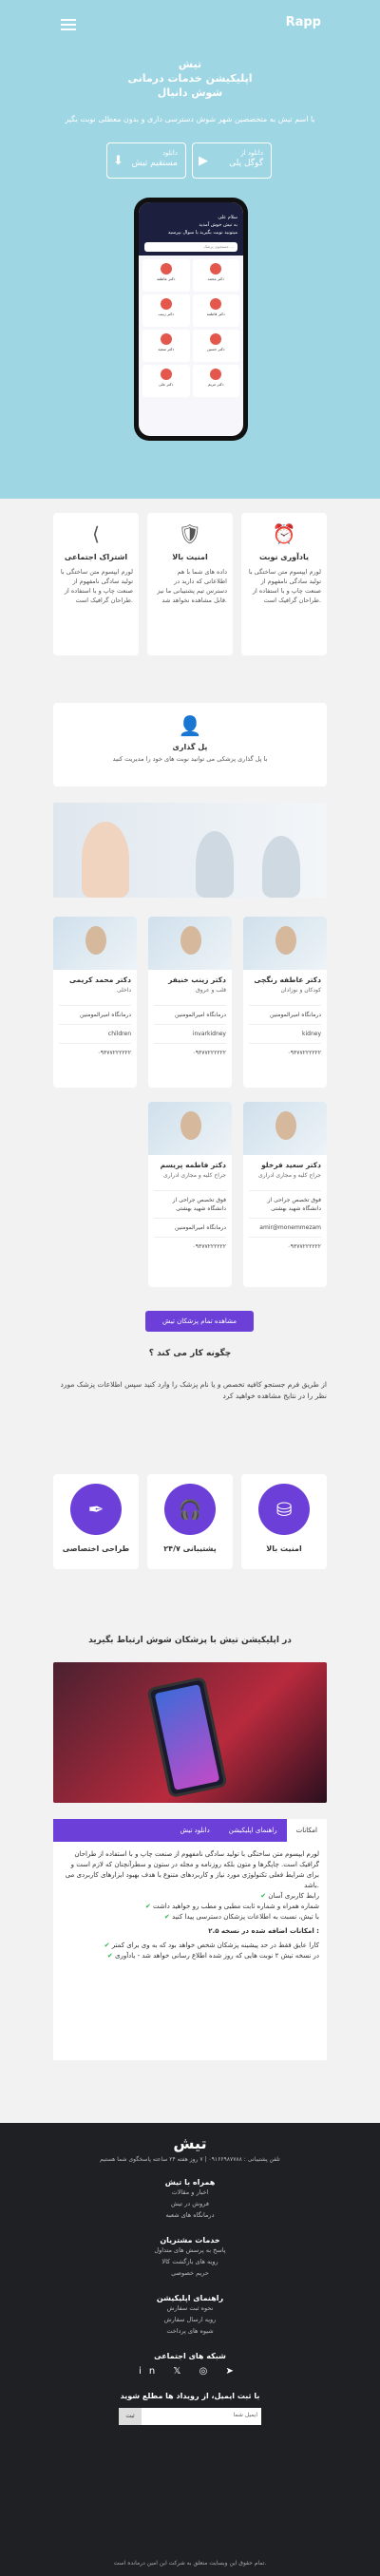 Image resolution: width=380 pixels, height=2576 pixels. I want to click on phone-card: دکتر محمد, so click(215, 275).